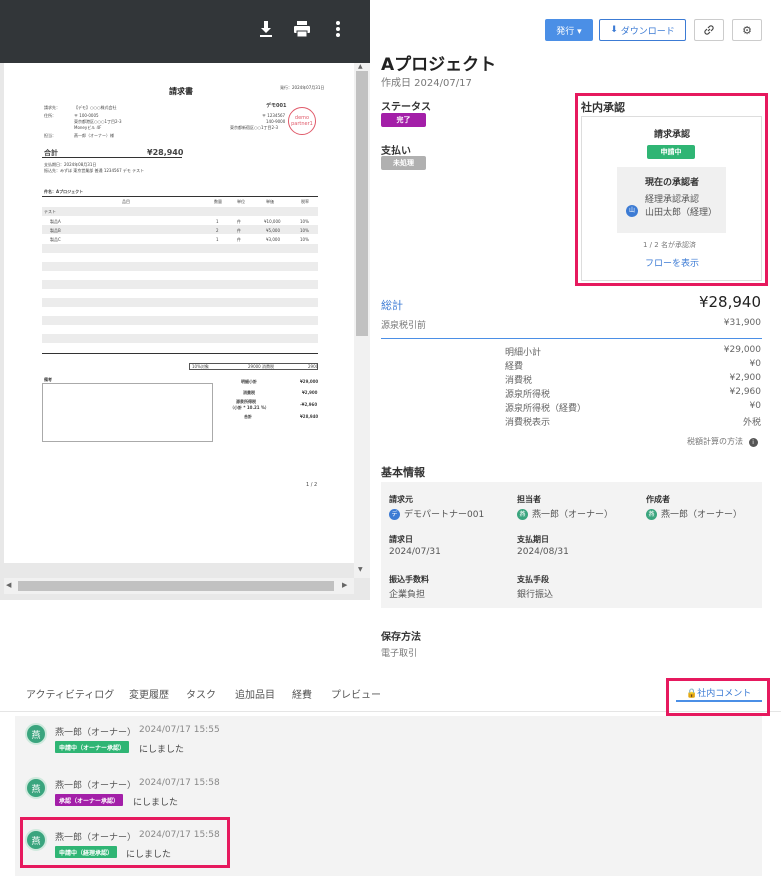  Describe the element at coordinates (268, 366) in the screenshot. I see `tax-box-label2: 消費税` at that location.